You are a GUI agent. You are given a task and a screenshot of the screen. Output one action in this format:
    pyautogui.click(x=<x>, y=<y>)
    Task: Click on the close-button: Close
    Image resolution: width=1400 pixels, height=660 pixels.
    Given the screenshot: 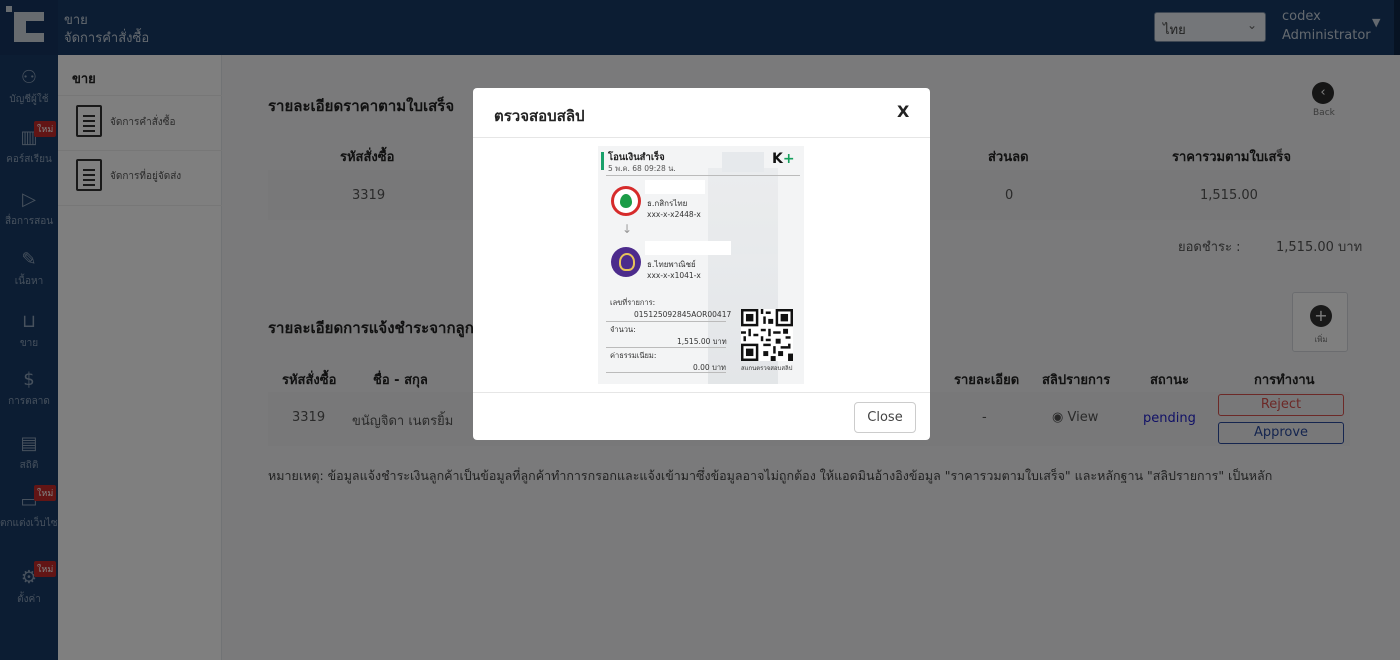 What is the action you would take?
    pyautogui.click(x=885, y=417)
    